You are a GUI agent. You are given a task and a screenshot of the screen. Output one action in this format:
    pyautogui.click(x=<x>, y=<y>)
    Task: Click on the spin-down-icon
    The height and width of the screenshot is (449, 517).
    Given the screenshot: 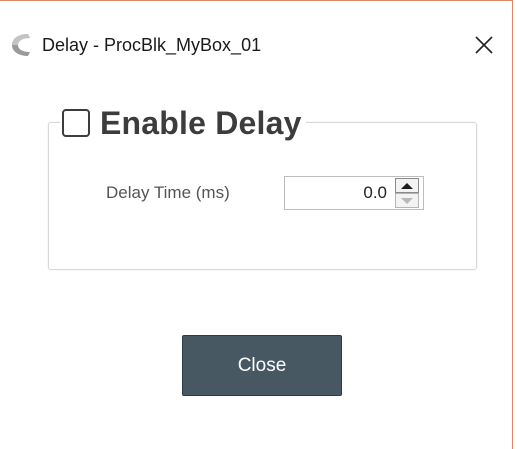 What is the action you would take?
    pyautogui.click(x=407, y=200)
    